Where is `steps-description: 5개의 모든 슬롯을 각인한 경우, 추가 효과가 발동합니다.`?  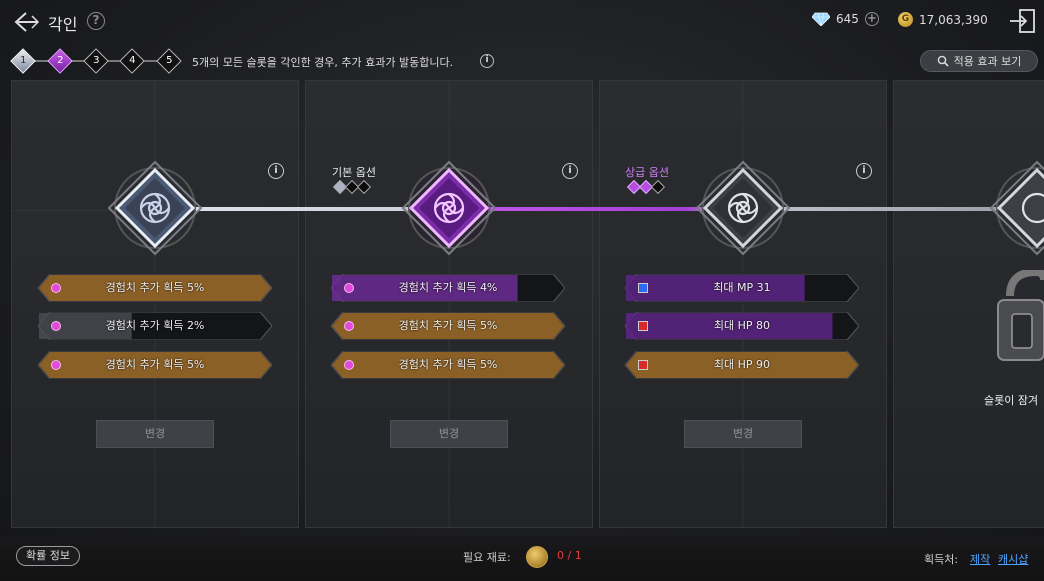 steps-description: 5개의 모든 슬롯을 각인한 경우, 추가 효과가 발동합니다. is located at coordinates (323, 62).